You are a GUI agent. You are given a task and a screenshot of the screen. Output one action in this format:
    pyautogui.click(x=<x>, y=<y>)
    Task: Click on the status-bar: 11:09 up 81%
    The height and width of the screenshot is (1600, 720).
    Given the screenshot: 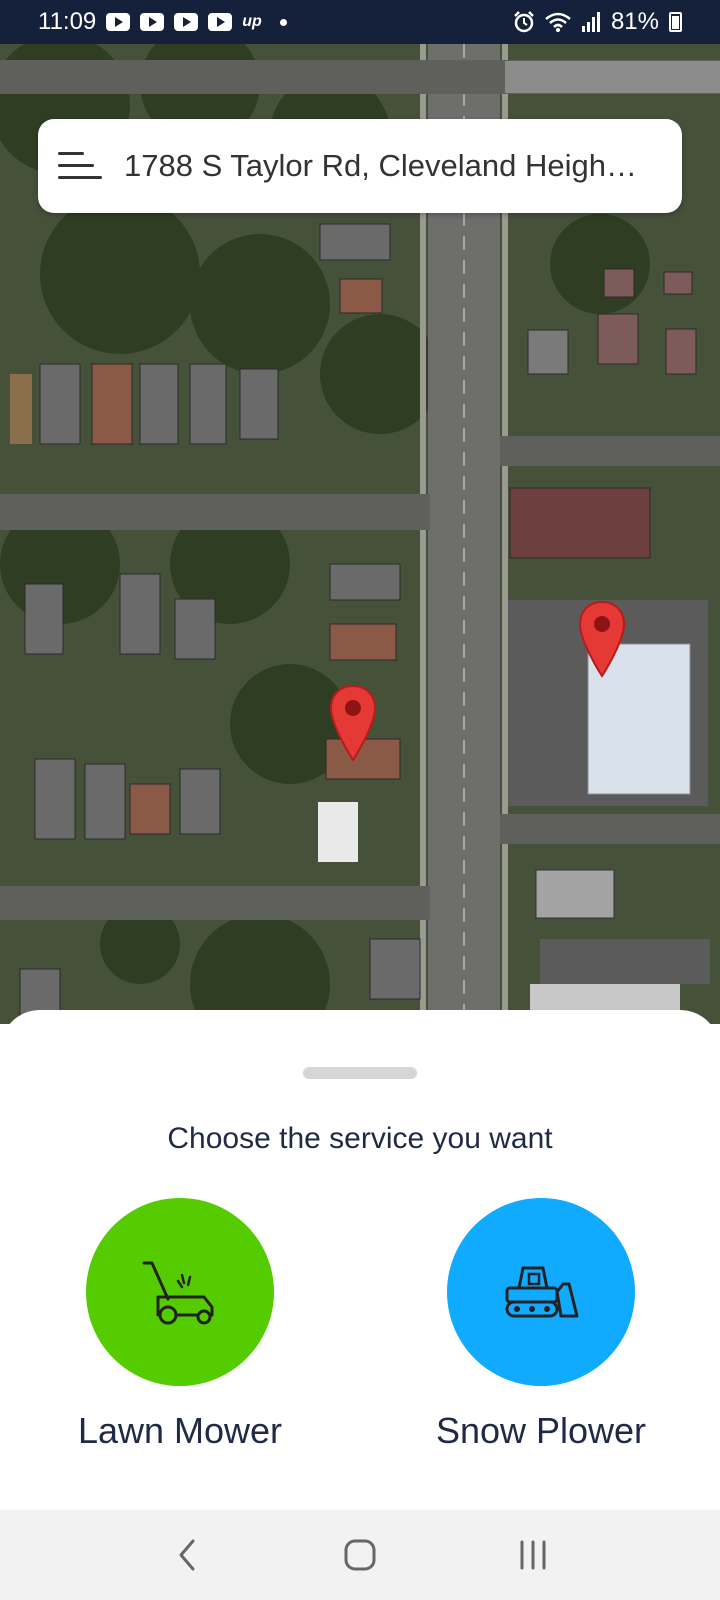 What is the action you would take?
    pyautogui.click(x=360, y=22)
    